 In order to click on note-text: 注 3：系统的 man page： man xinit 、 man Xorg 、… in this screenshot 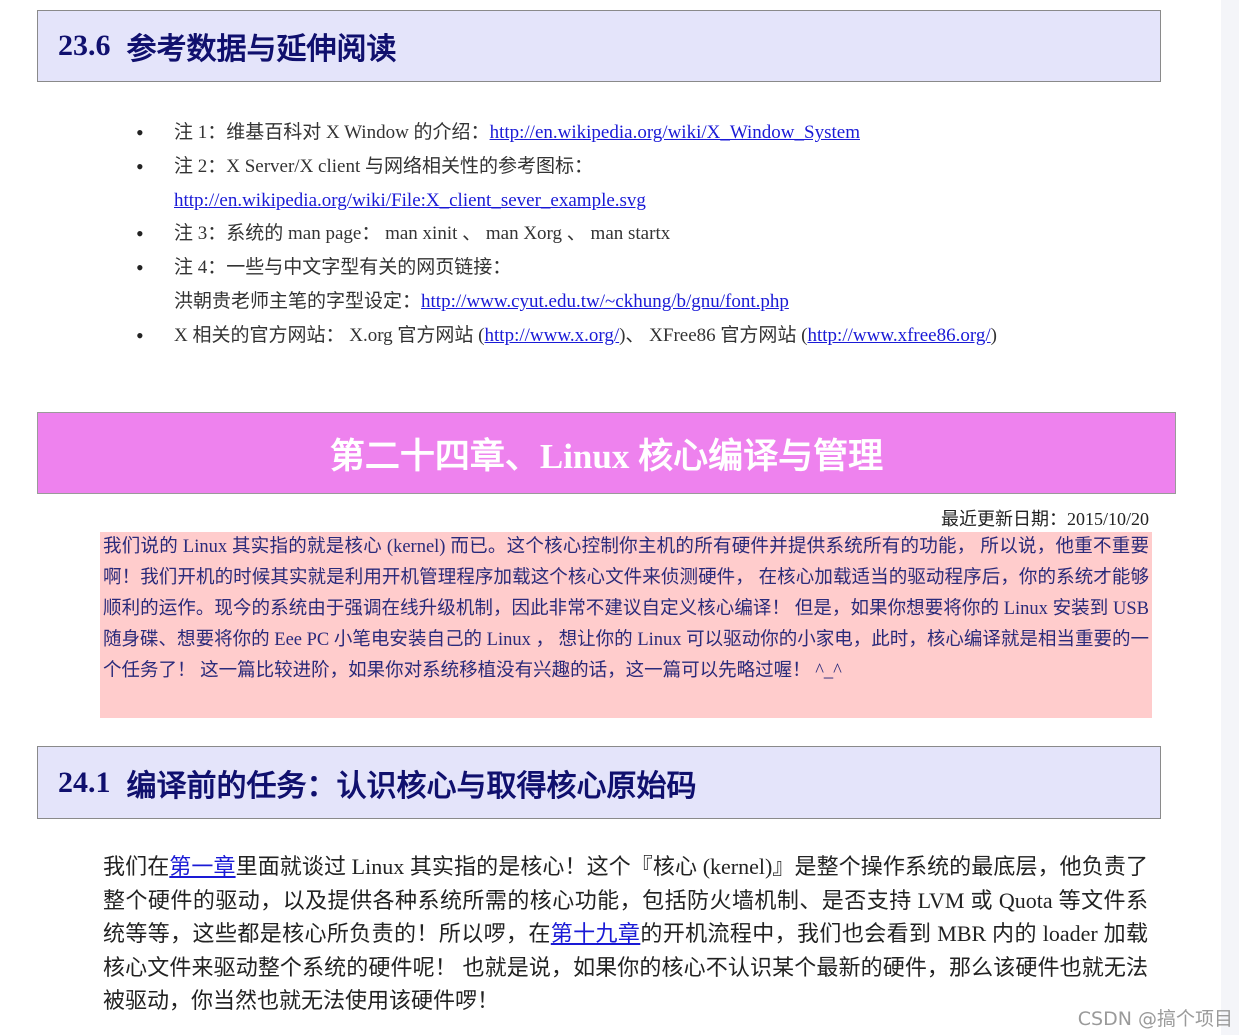, I will do `click(422, 234)`.